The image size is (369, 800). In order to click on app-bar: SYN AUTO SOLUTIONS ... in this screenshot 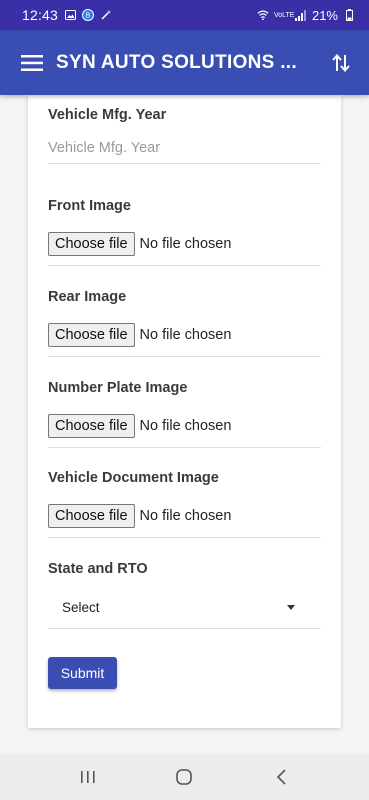, I will do `click(184, 62)`.